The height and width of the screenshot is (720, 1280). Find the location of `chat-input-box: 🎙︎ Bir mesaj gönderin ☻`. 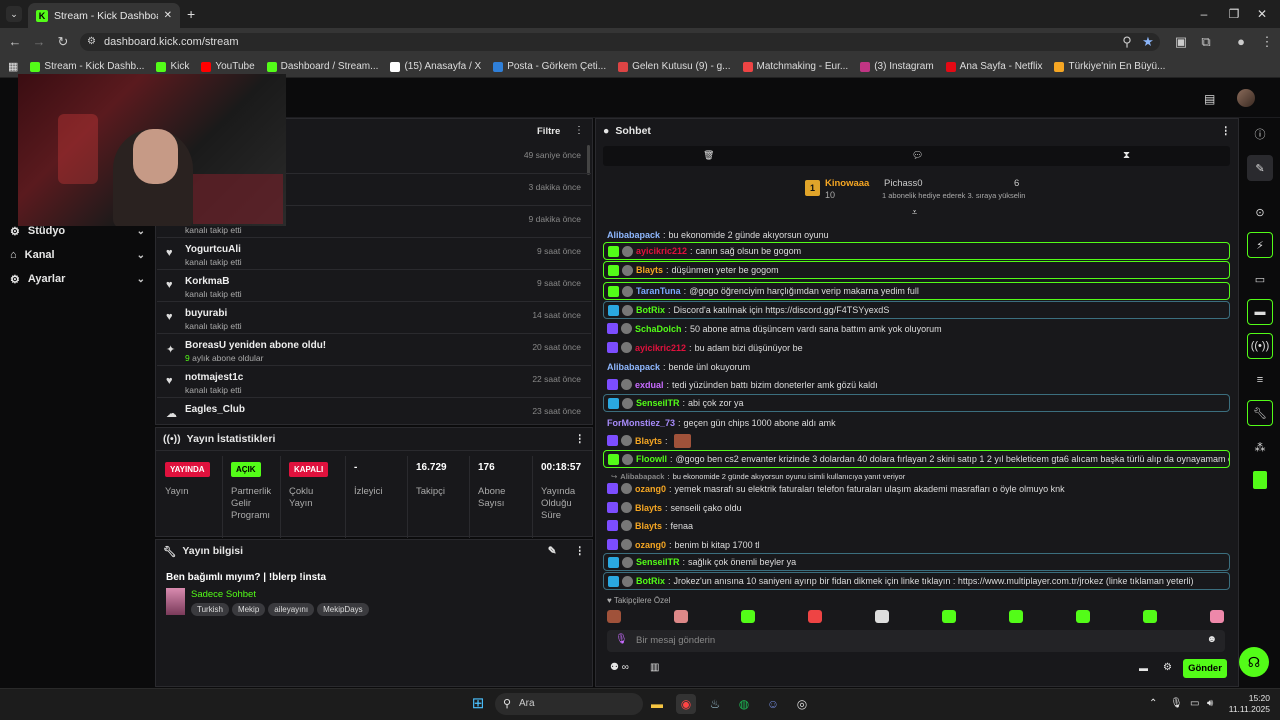

chat-input-box: 🎙︎ Bir mesaj gönderin ☻ is located at coordinates (916, 641).